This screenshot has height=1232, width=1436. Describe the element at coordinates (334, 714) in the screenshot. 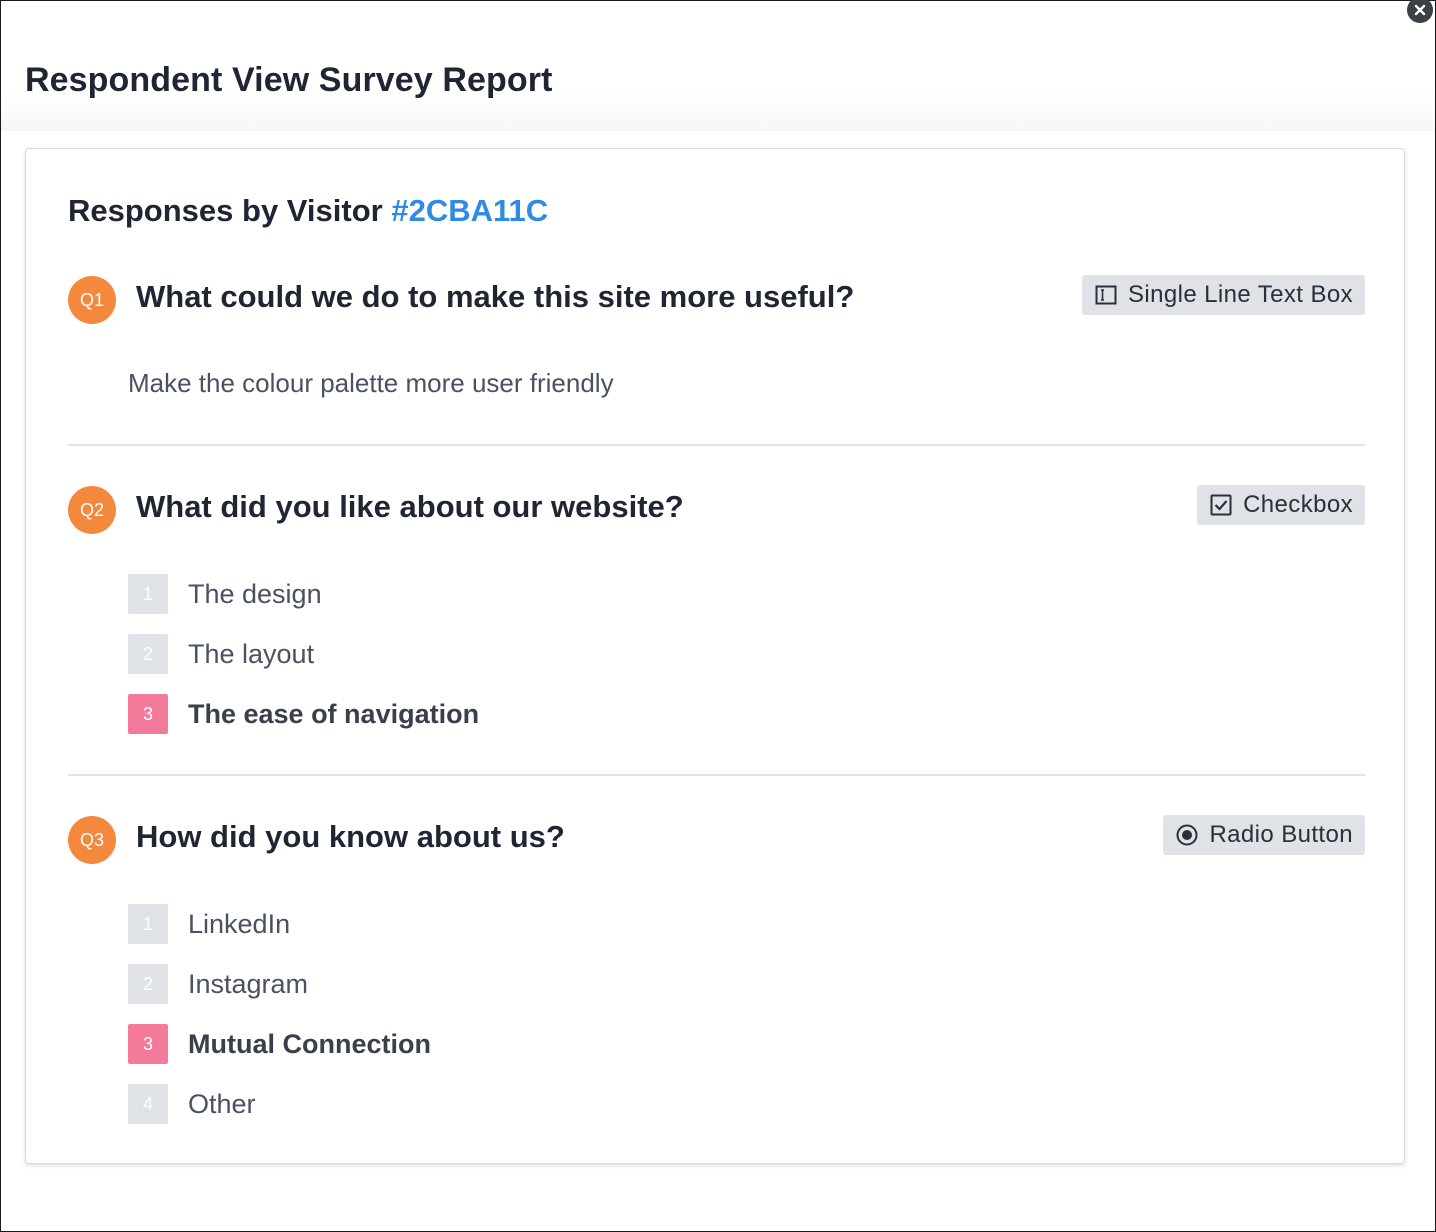

I see `option-label: The ease of navigation` at that location.